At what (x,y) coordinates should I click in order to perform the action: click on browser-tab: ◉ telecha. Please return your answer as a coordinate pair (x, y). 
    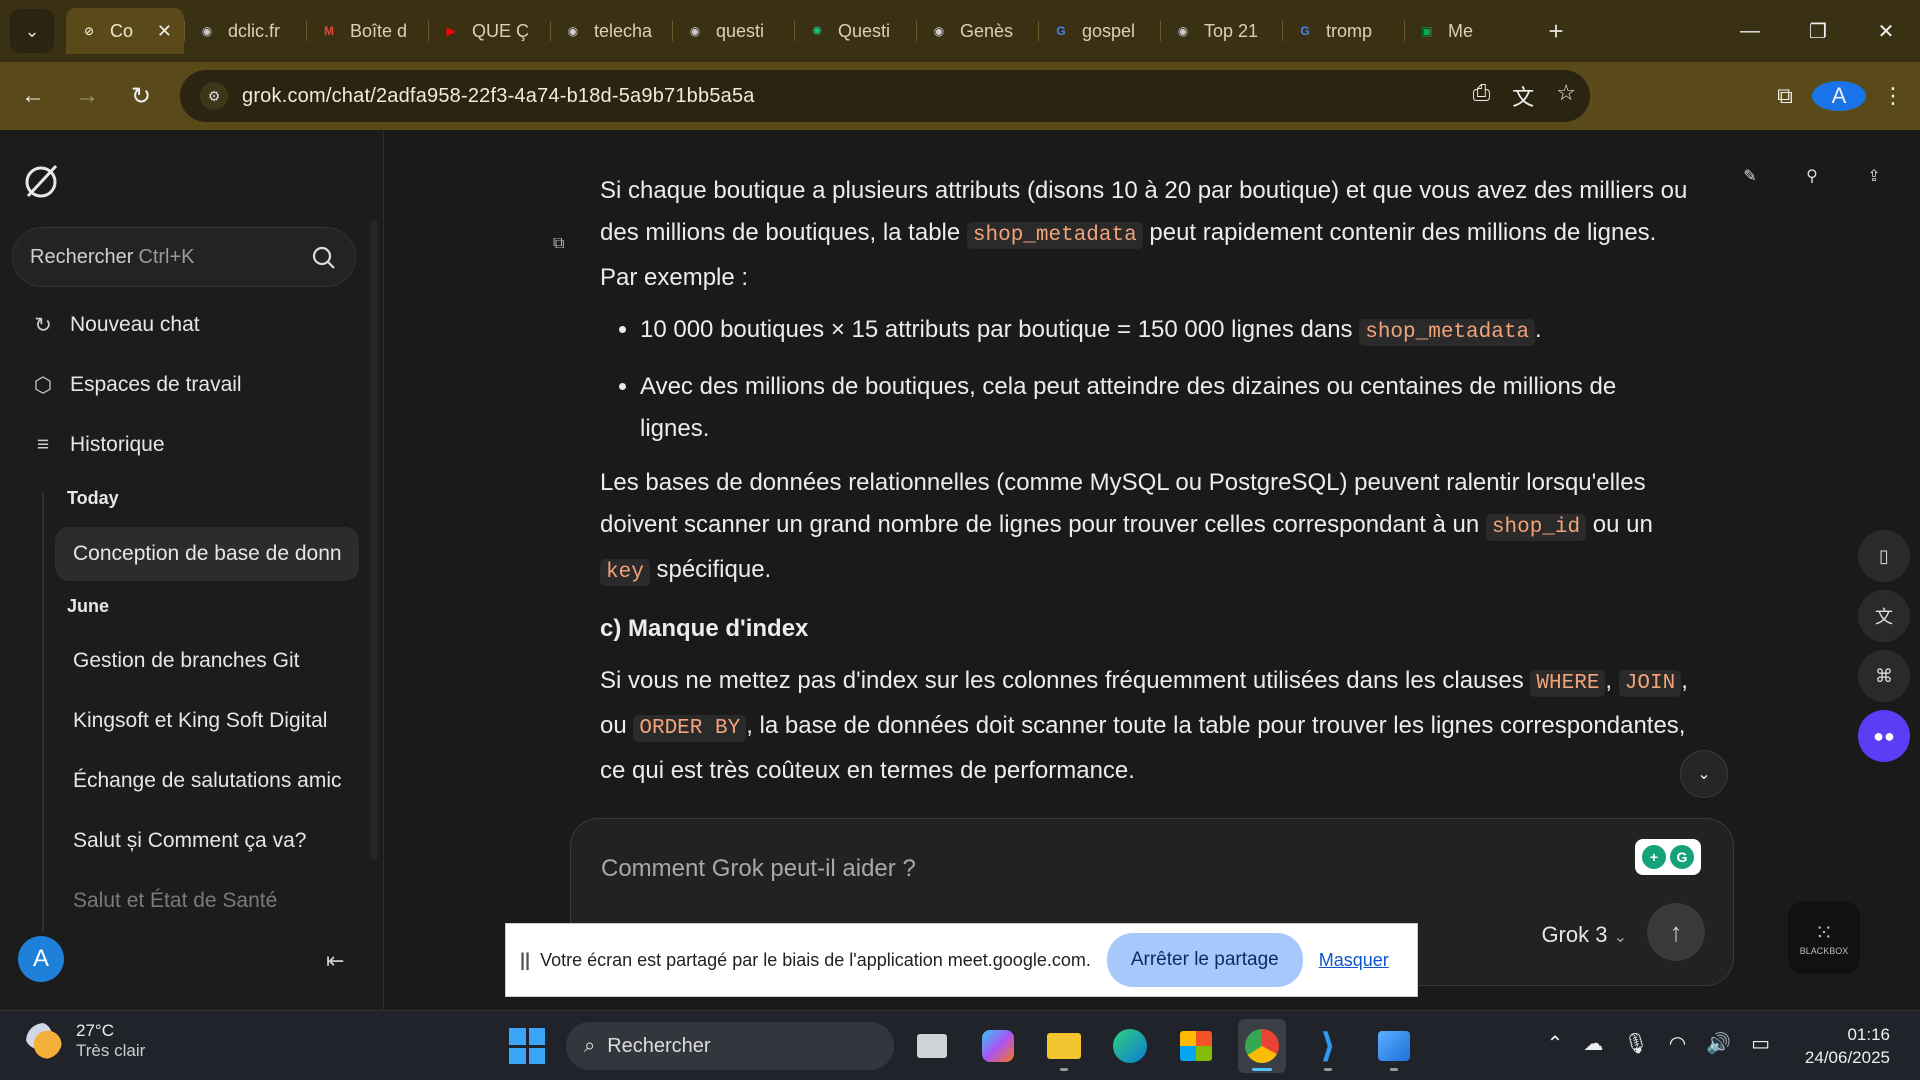
    Looking at the image, I should click on (611, 31).